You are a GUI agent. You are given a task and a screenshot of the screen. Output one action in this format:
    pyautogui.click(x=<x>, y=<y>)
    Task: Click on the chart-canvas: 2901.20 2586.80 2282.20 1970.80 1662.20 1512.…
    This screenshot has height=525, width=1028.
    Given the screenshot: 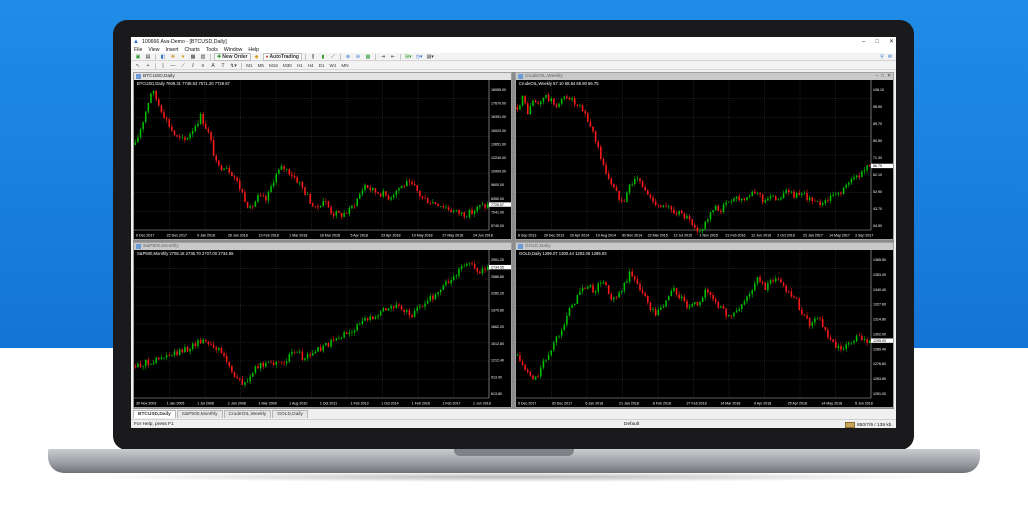 What is the action you would take?
    pyautogui.click(x=322, y=328)
    